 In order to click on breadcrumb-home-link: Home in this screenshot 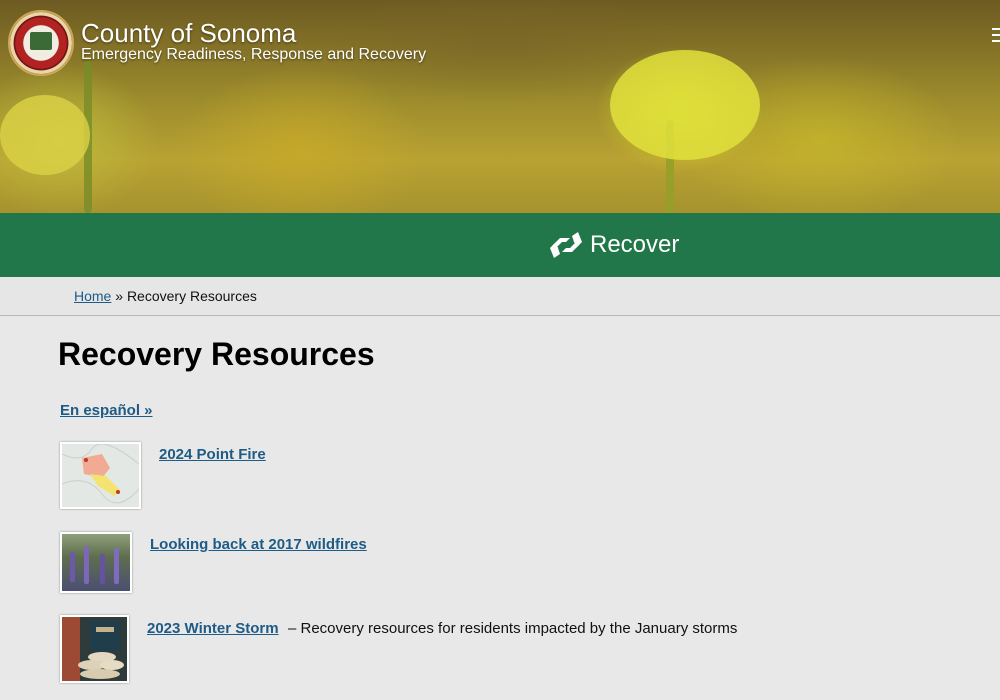, I will do `click(92, 296)`.